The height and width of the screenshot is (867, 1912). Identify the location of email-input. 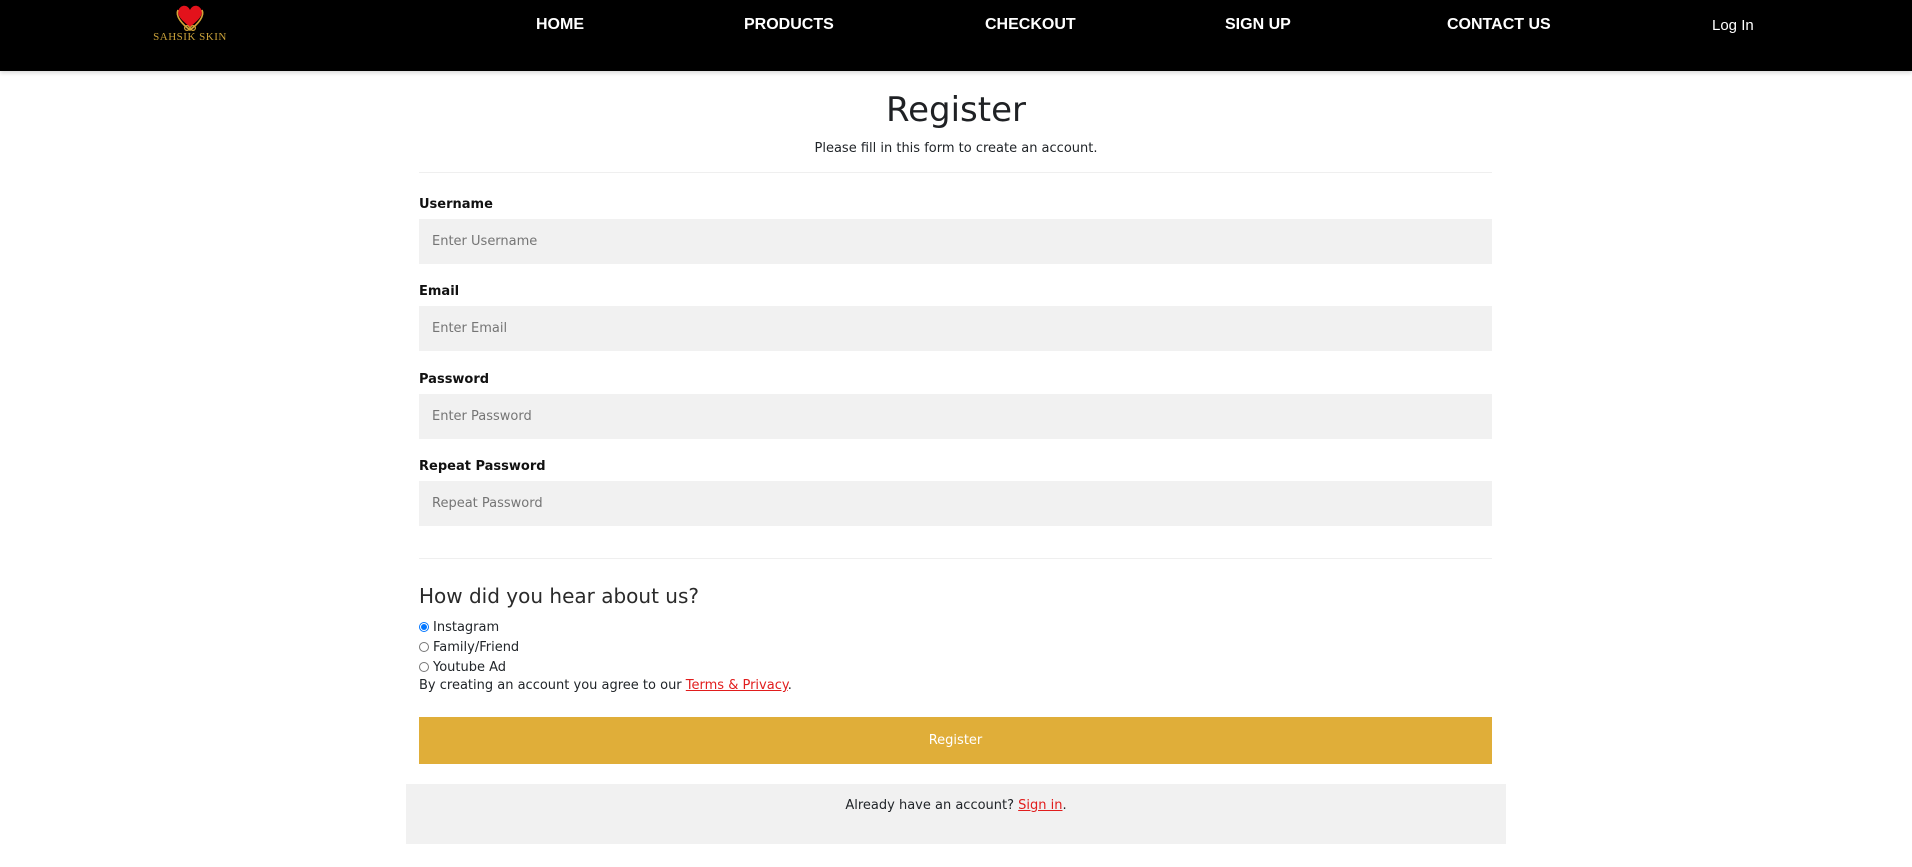
(955, 328).